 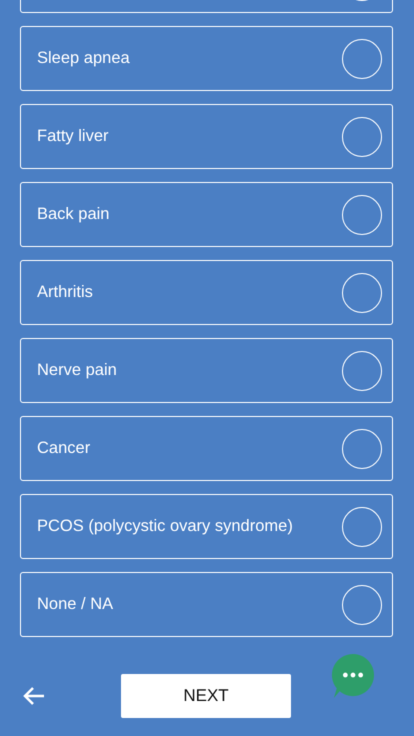 What do you see at coordinates (75, 605) in the screenshot?
I see `option-label: None / NA` at bounding box center [75, 605].